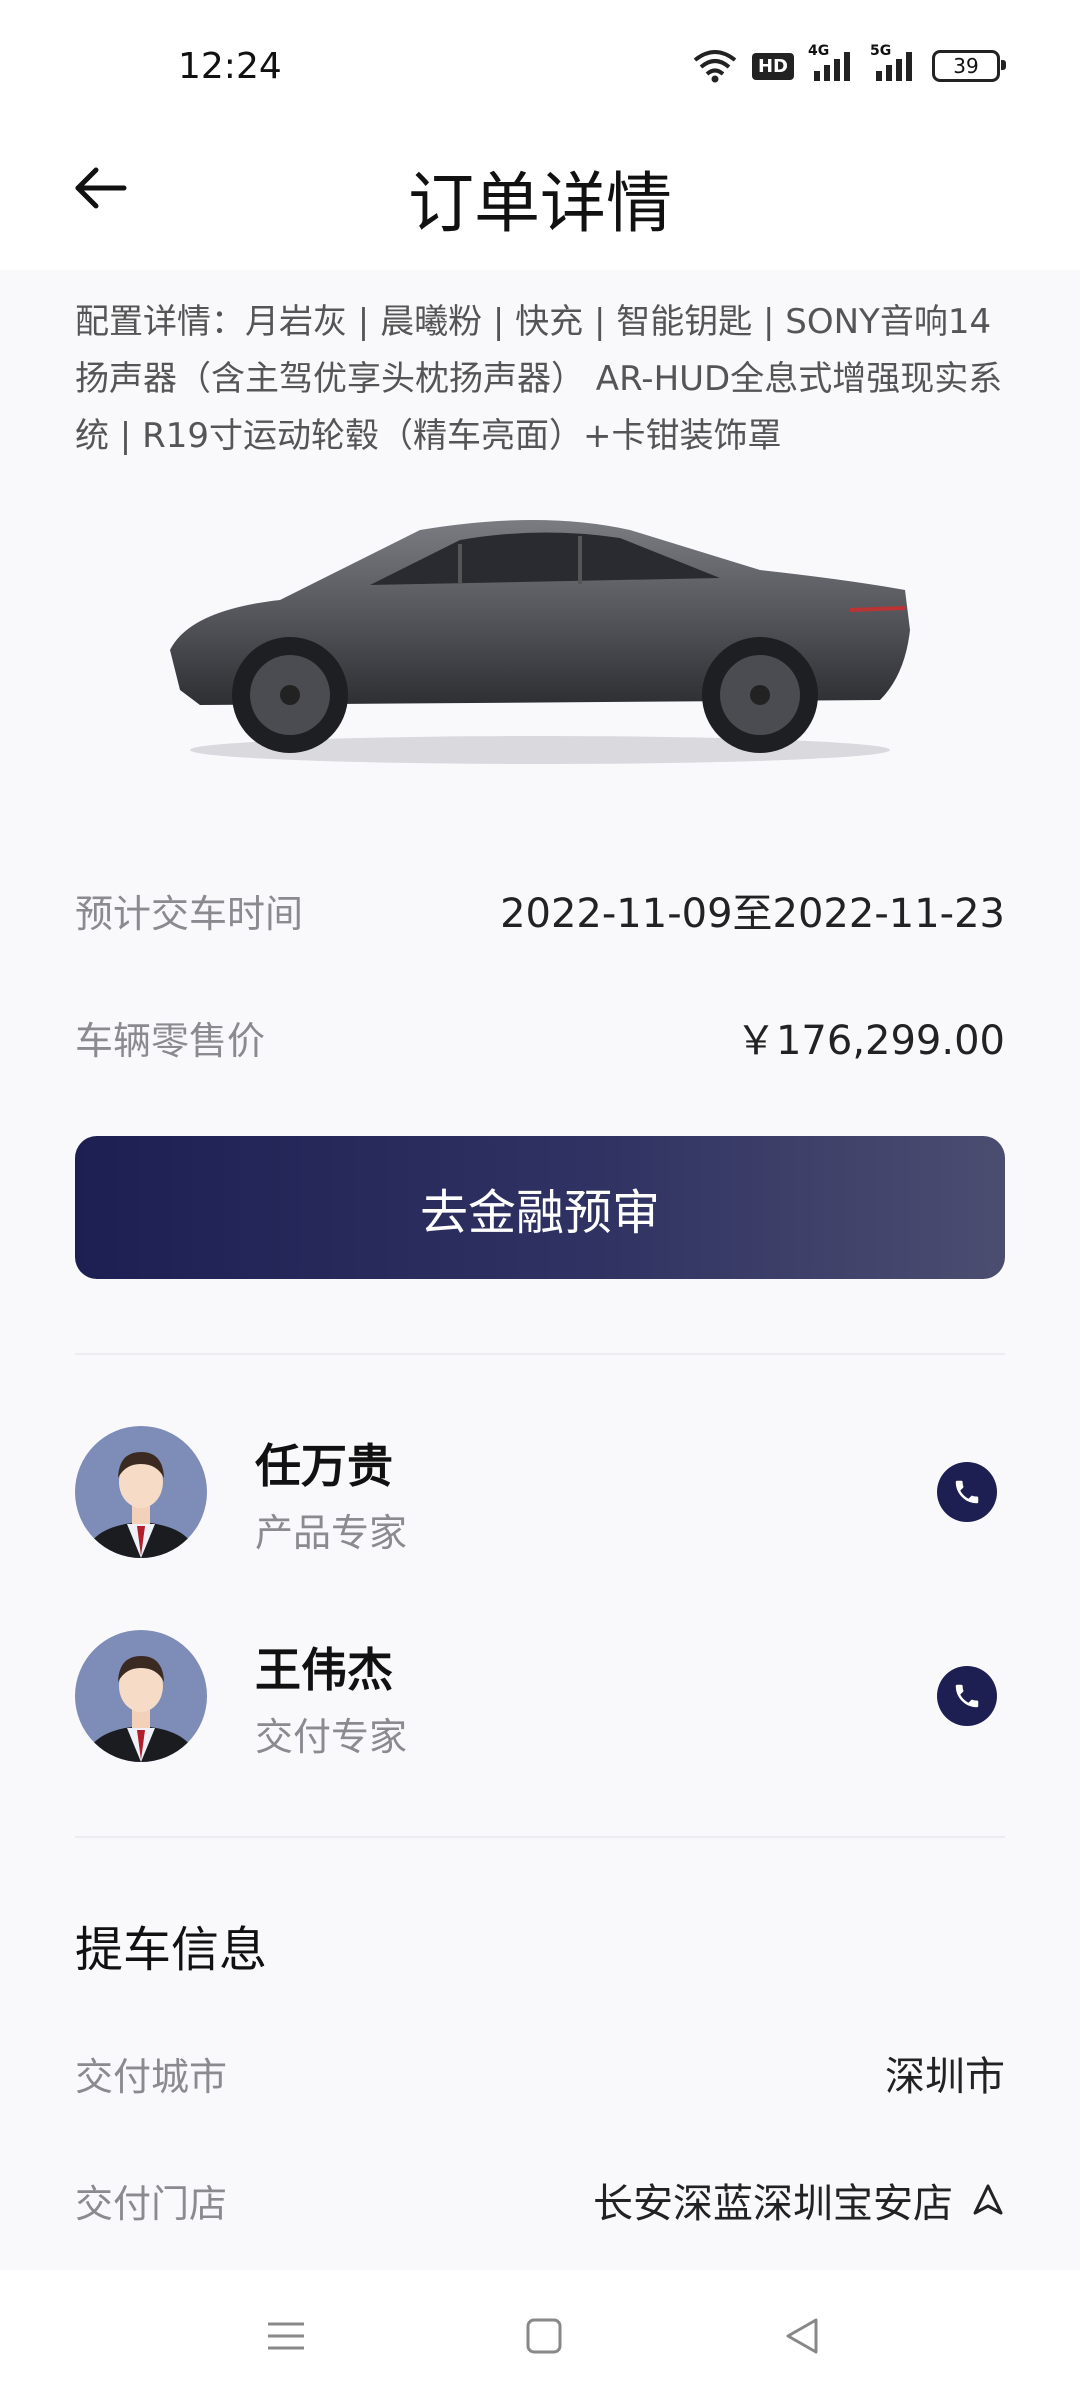  I want to click on pickup-section-title: 提车信息, so click(171, 1950).